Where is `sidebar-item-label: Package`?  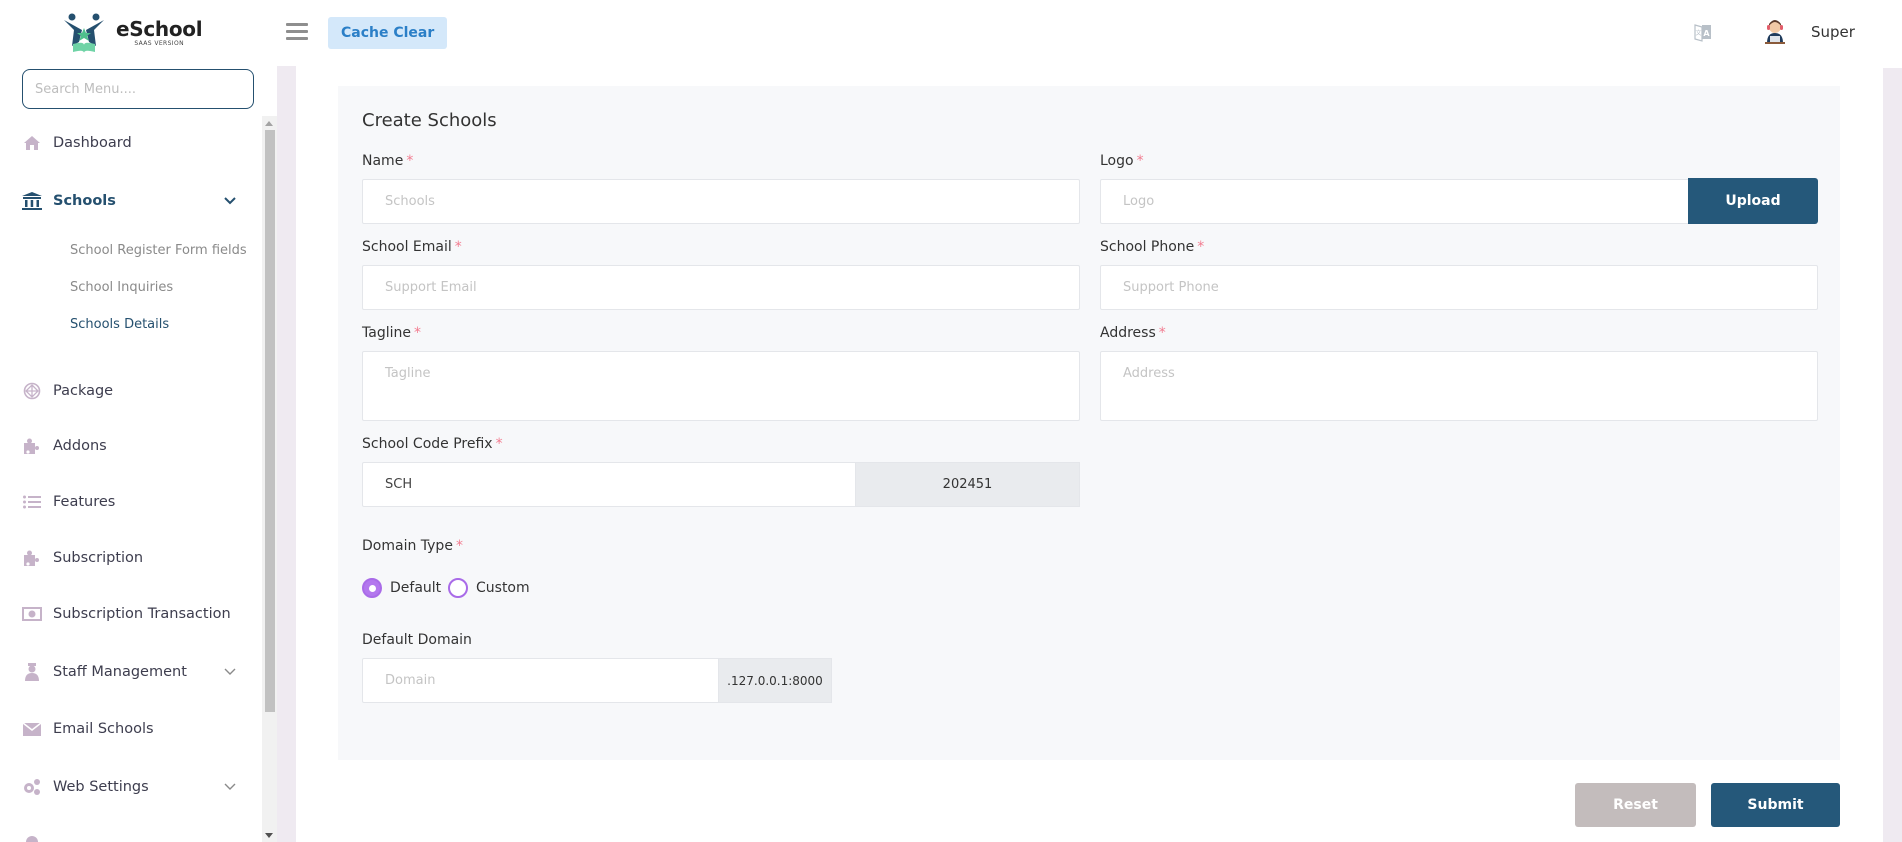 sidebar-item-label: Package is located at coordinates (83, 391).